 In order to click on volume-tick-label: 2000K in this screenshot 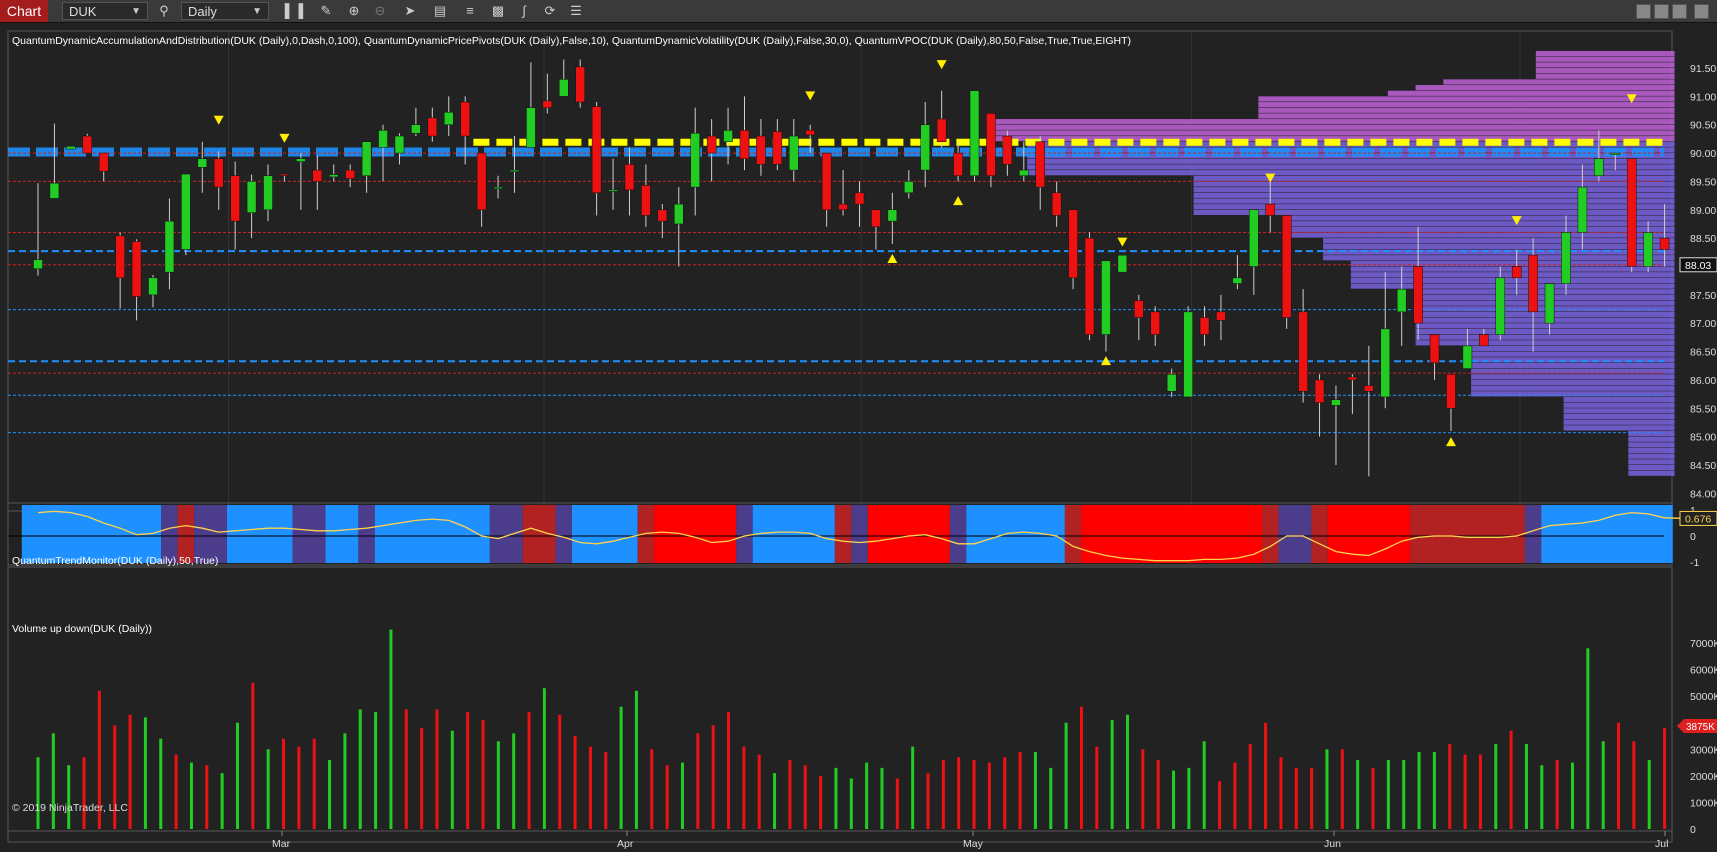, I will do `click(1703, 777)`.